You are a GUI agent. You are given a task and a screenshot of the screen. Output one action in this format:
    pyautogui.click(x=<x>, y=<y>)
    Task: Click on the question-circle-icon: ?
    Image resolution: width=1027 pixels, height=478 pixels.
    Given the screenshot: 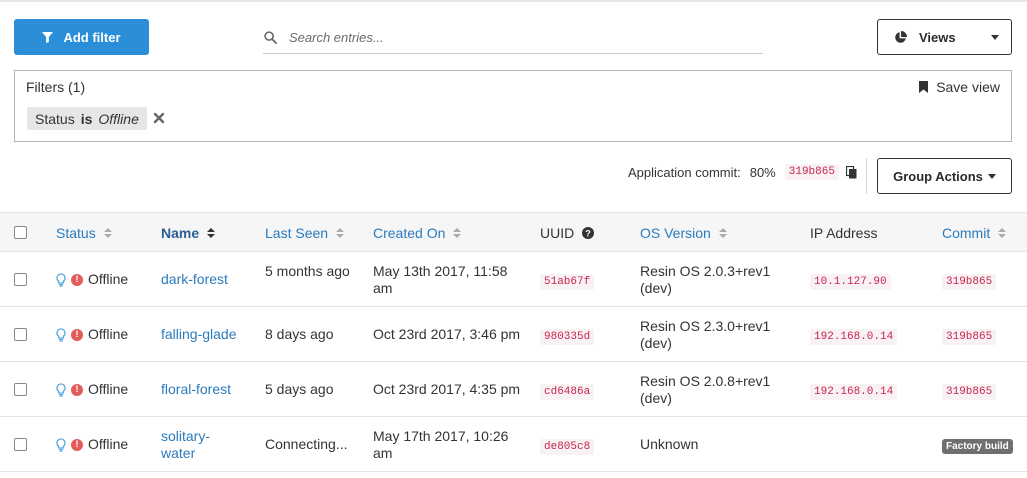 What is the action you would take?
    pyautogui.click(x=588, y=233)
    